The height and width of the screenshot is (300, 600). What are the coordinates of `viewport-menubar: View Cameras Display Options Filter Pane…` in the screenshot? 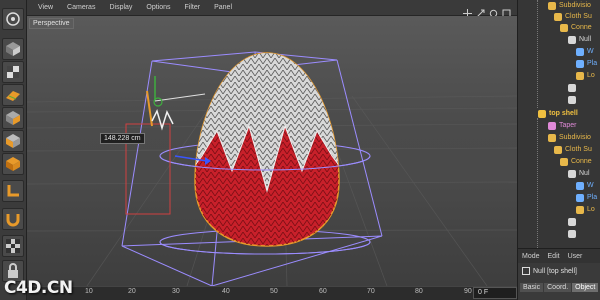 It's located at (272, 9).